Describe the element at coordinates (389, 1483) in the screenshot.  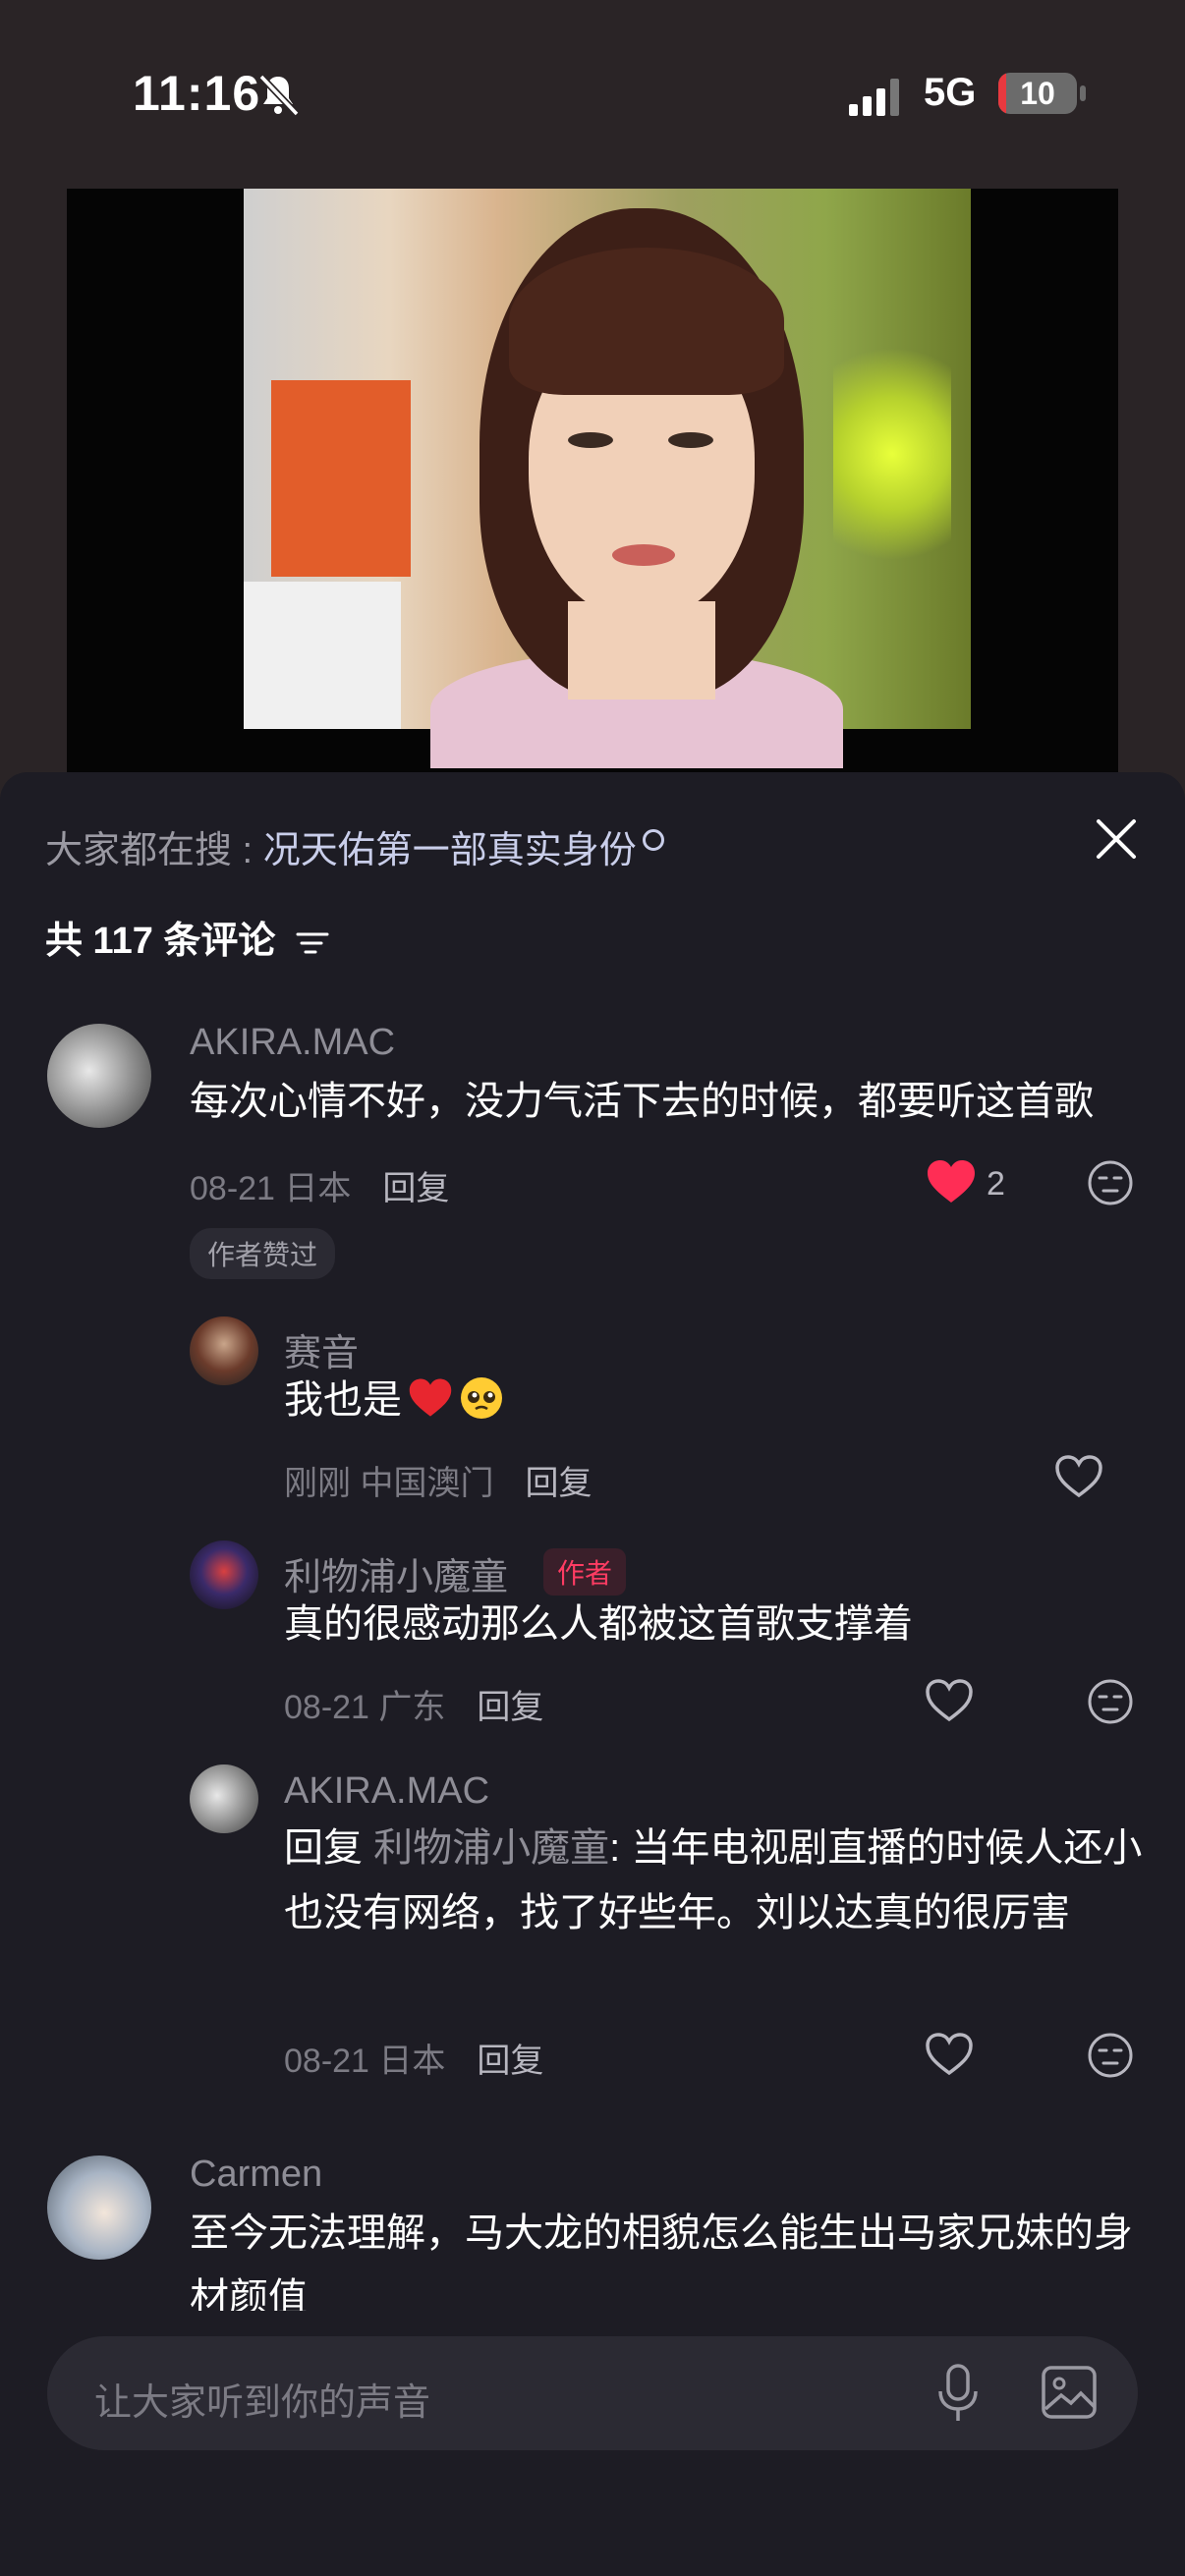
I see `reply-date: 刚刚 中国澳门` at that location.